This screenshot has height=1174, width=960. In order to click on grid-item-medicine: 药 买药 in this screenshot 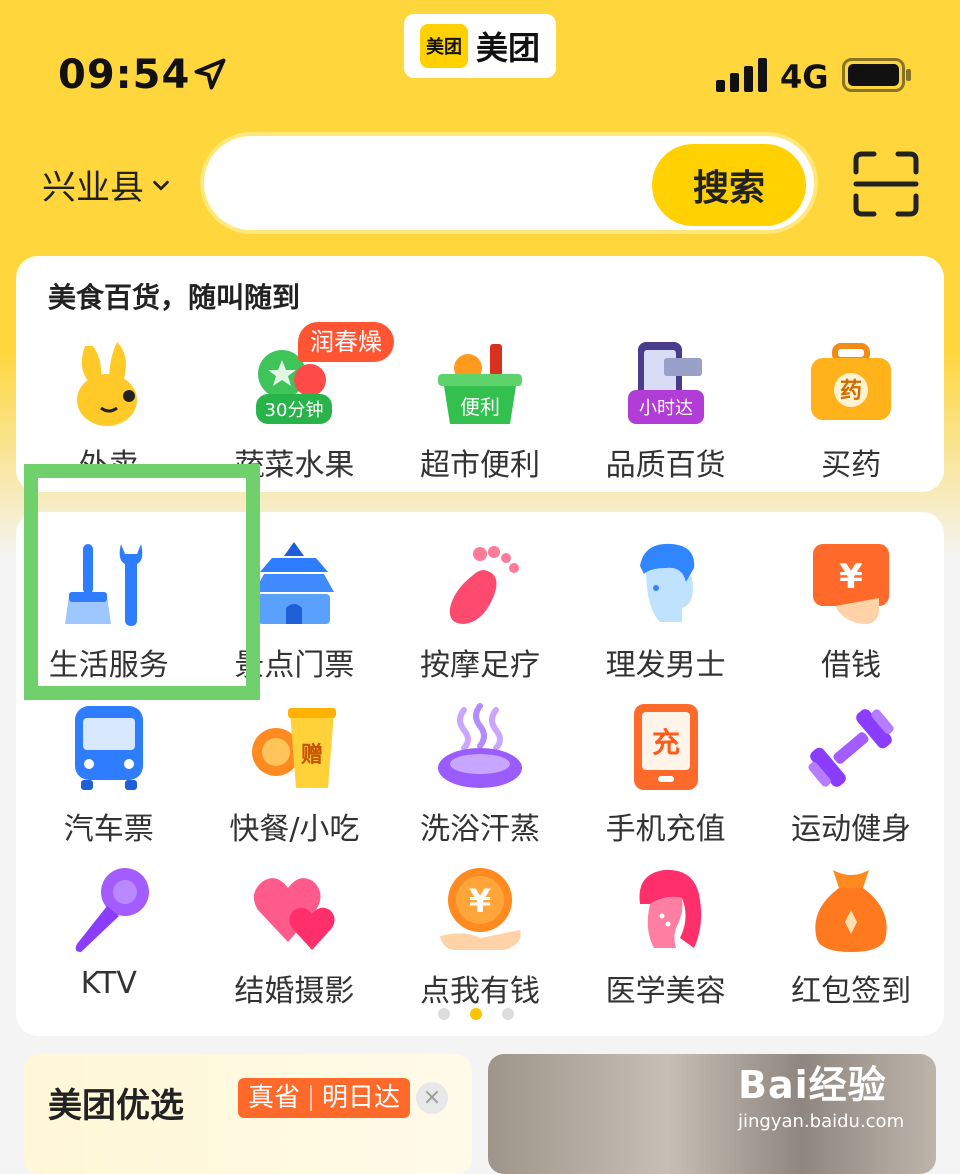, I will do `click(851, 411)`.